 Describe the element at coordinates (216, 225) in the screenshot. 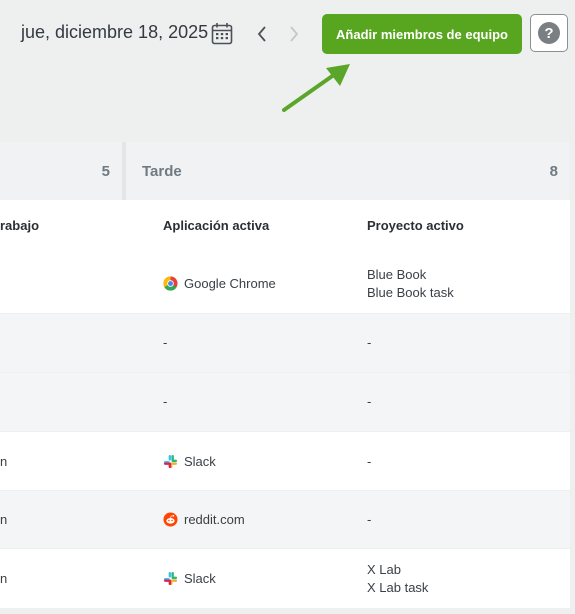

I see `column-header-active-app: Aplicación activa` at that location.